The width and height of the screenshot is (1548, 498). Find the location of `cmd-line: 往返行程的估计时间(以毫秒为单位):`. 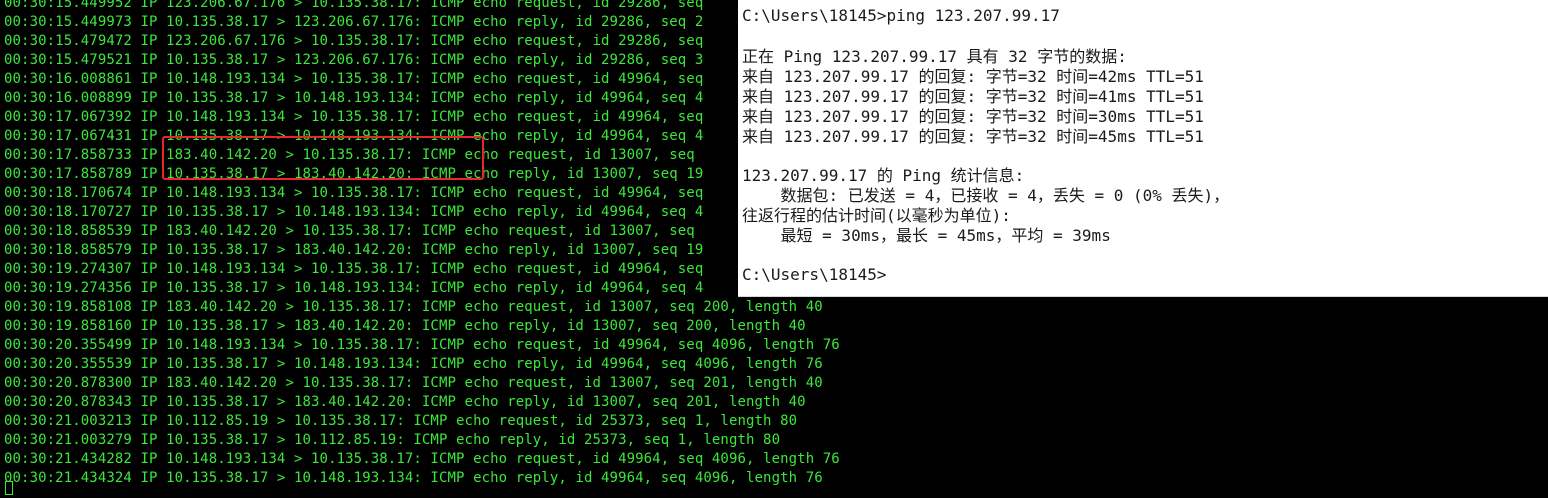

cmd-line: 往返行程的估计时间(以毫秒为单位): is located at coordinates (876, 215).